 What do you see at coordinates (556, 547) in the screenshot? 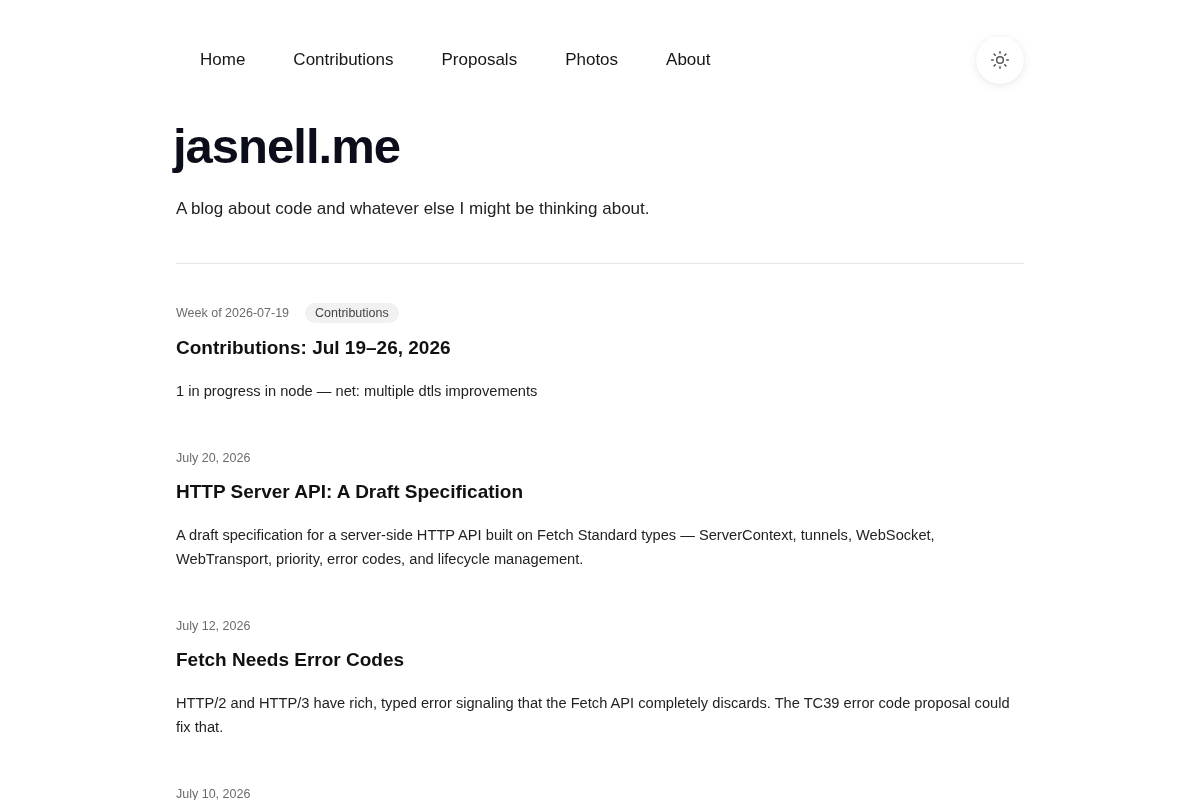
I see `post-summary: A draft specification for a server-side HTTP API built on Fetch Standard types — ServerContext, tunnels, WebSocket, WebTransport, priority, error codes, and lifecycle management.` at bounding box center [556, 547].